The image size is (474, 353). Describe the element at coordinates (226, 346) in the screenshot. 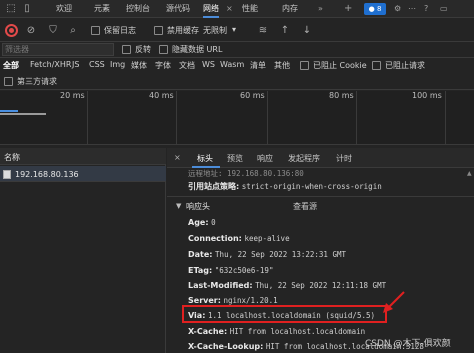

I see `header-key: X-Cache-Lookup:` at that location.